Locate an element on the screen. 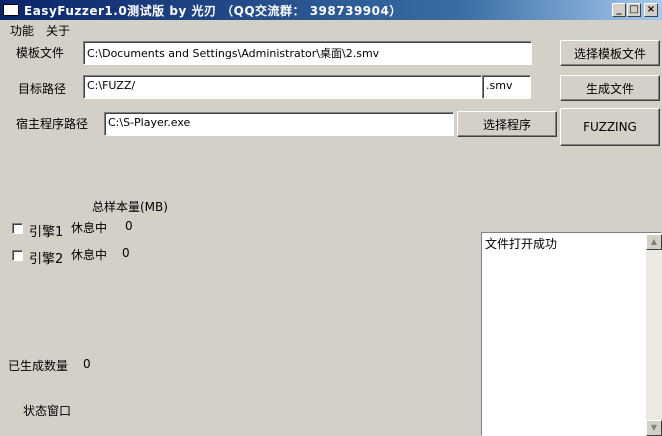  target-path-input: C:\FUZZ/ is located at coordinates (282, 87).